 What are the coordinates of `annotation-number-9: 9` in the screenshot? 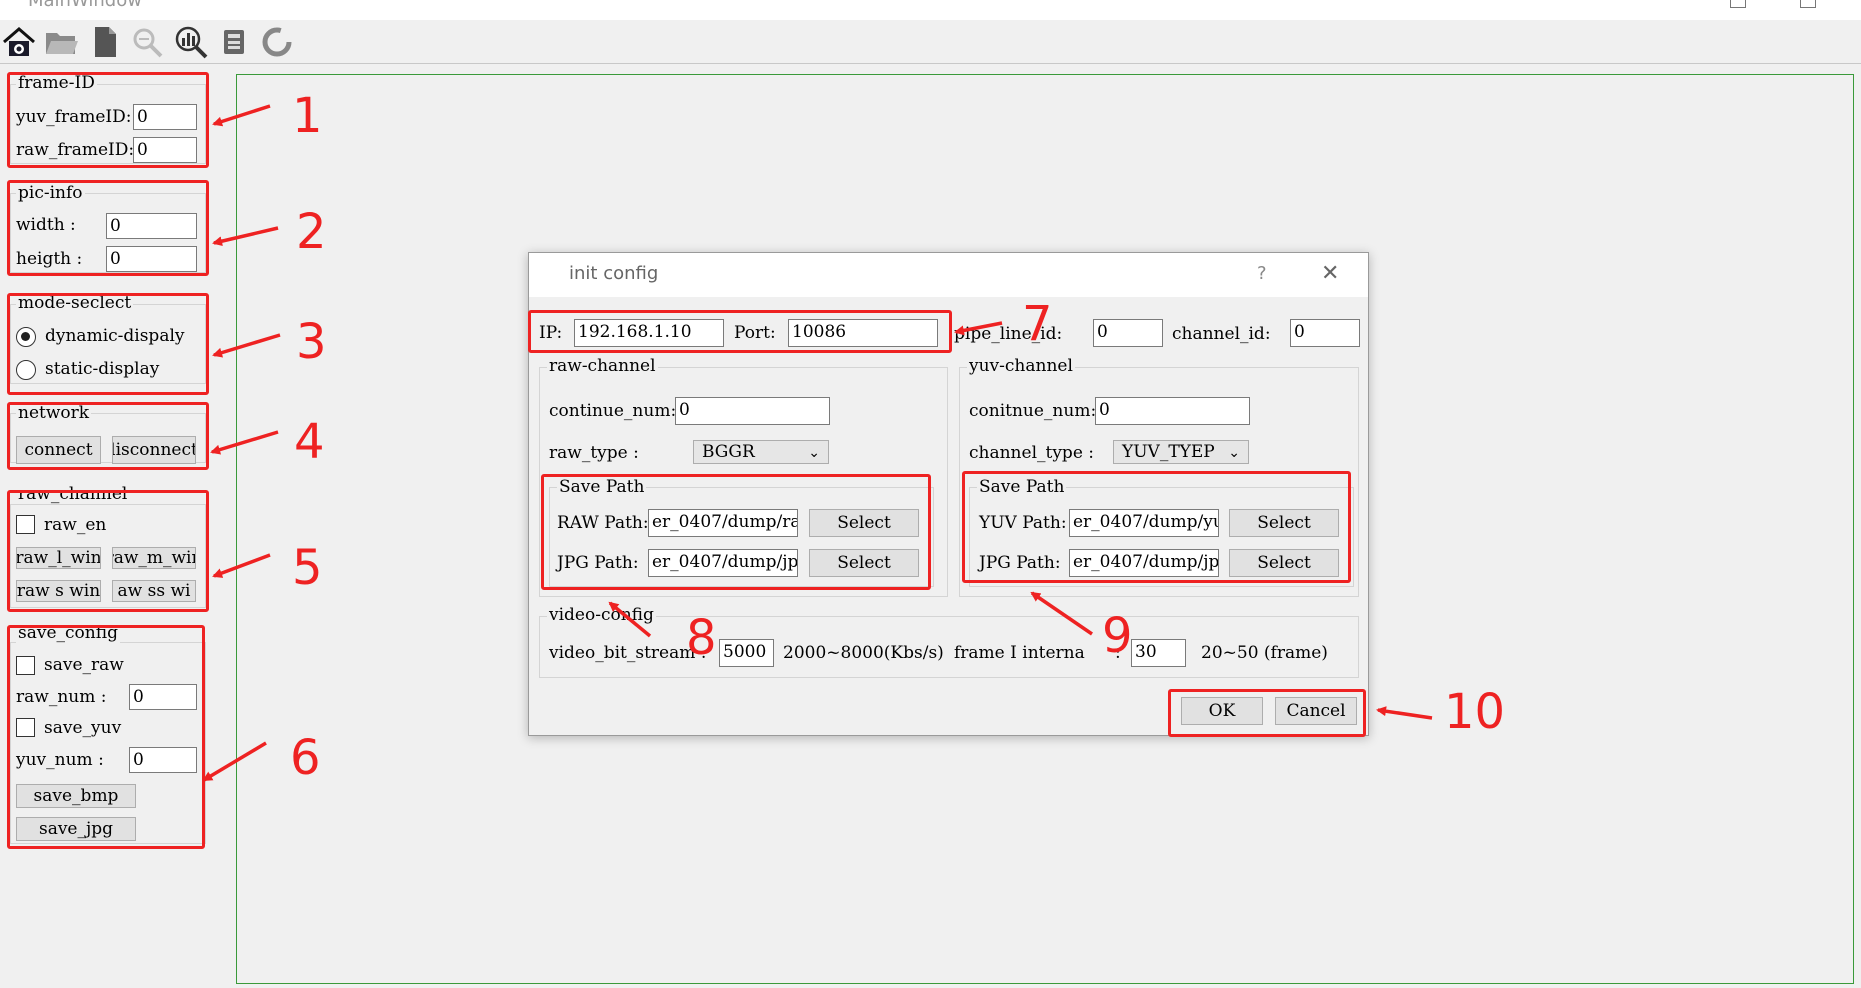 It's located at (1117, 636).